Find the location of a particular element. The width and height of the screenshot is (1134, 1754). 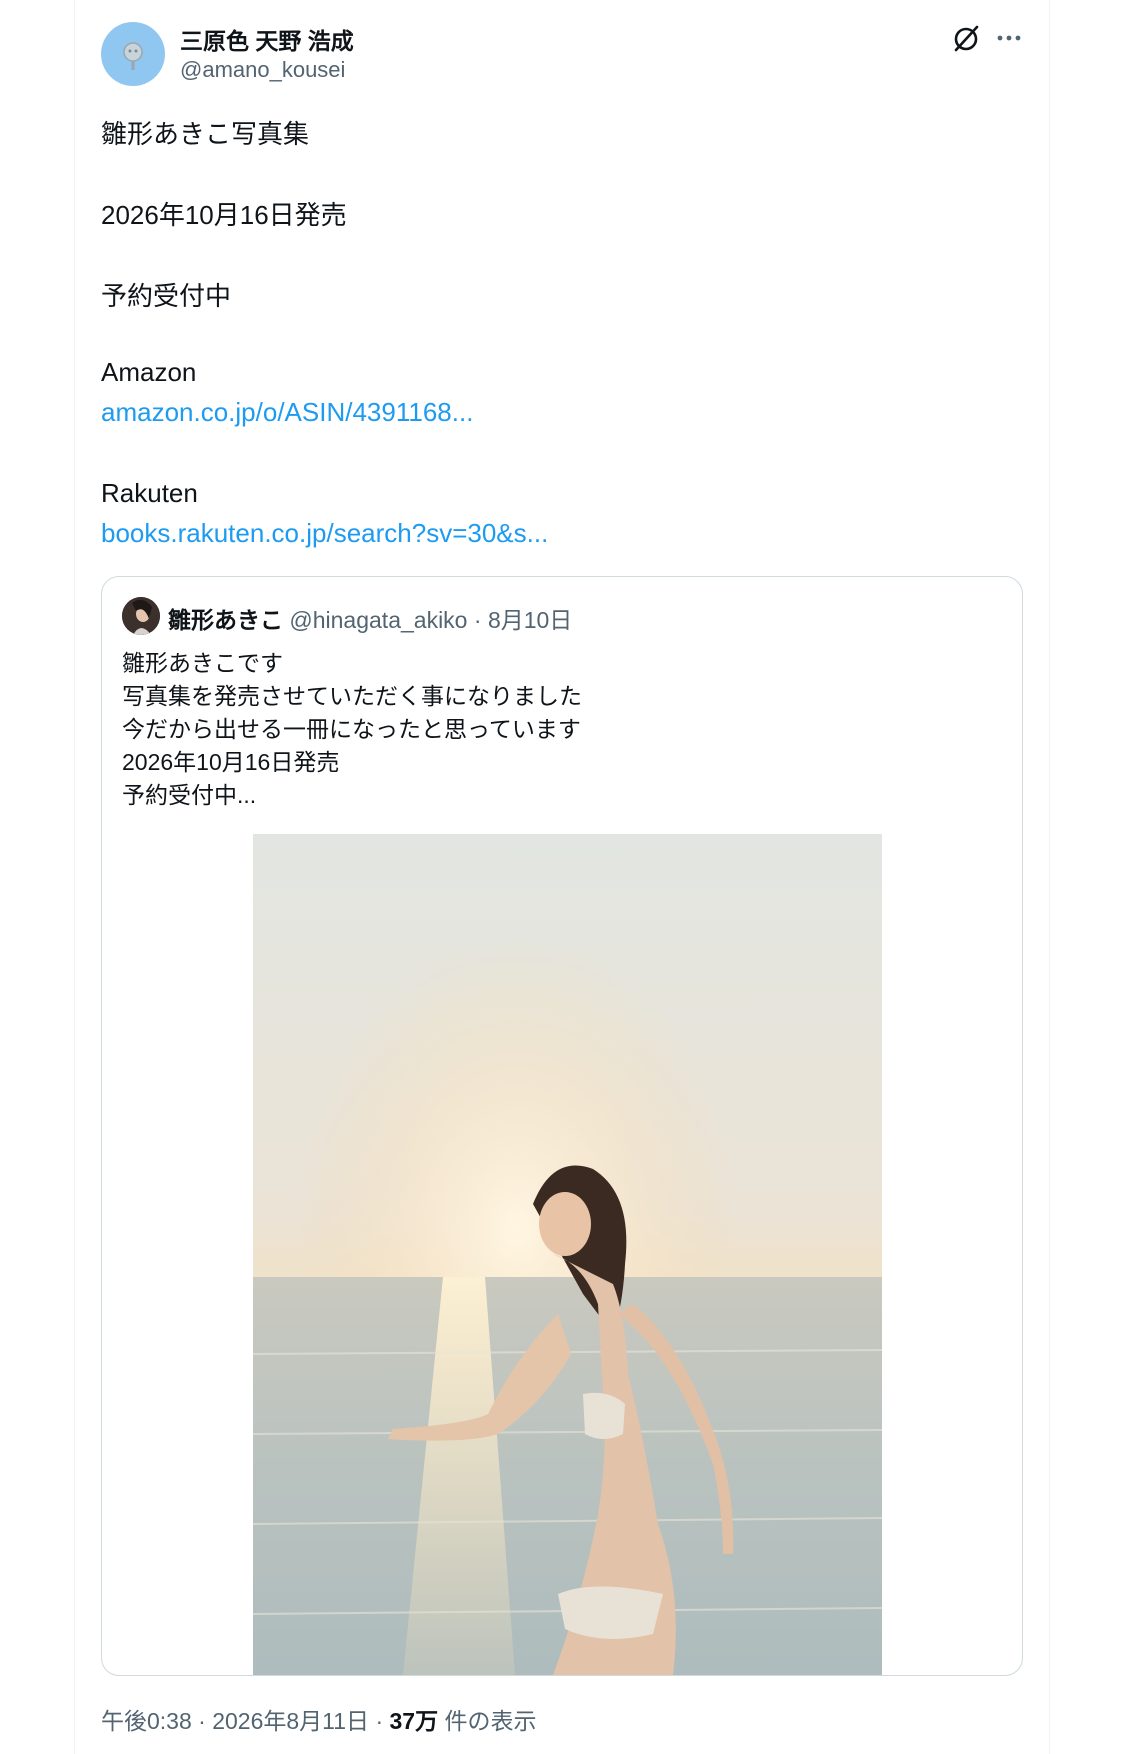

author-display-name: 三原色 天野 浩成 is located at coordinates (267, 39).